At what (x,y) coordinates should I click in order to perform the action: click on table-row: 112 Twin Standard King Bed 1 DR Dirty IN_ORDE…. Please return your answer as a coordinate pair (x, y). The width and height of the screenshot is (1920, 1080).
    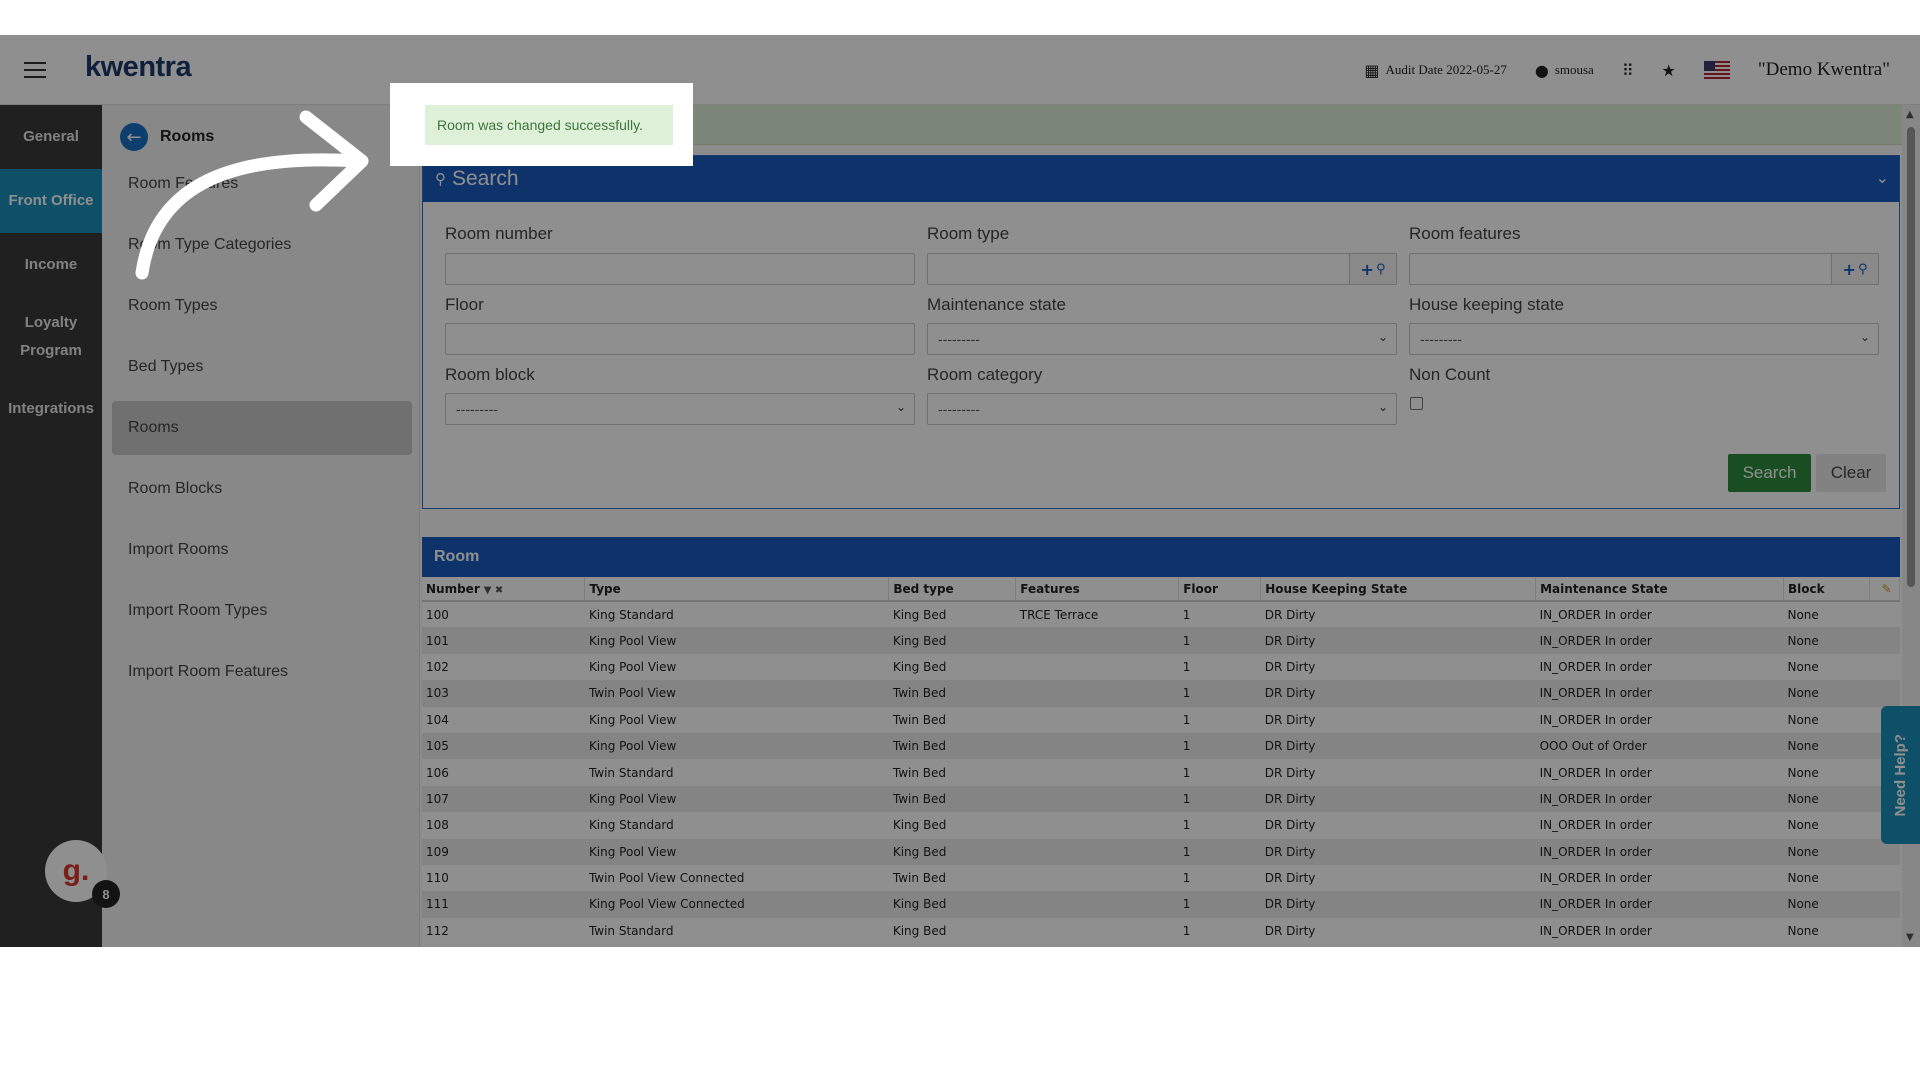
    Looking at the image, I should click on (1161, 931).